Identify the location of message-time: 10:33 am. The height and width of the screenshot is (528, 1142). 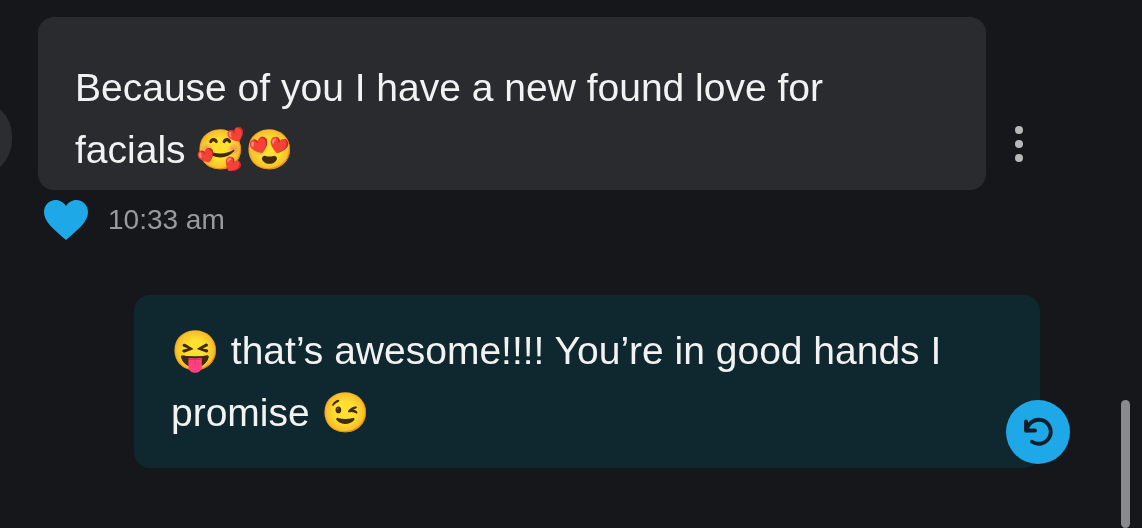
(166, 220).